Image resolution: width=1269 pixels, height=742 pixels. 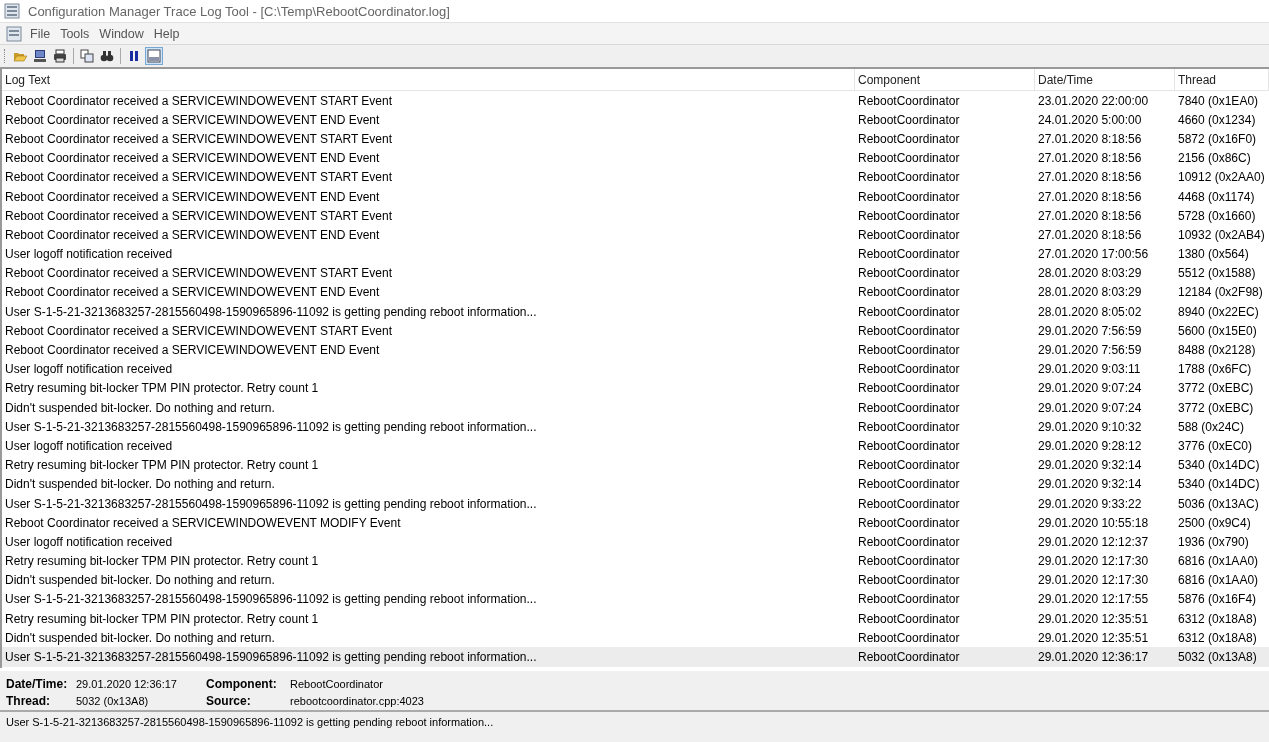 I want to click on table-cell-text: 29.01.2020 10:55:18, so click(x=1093, y=522).